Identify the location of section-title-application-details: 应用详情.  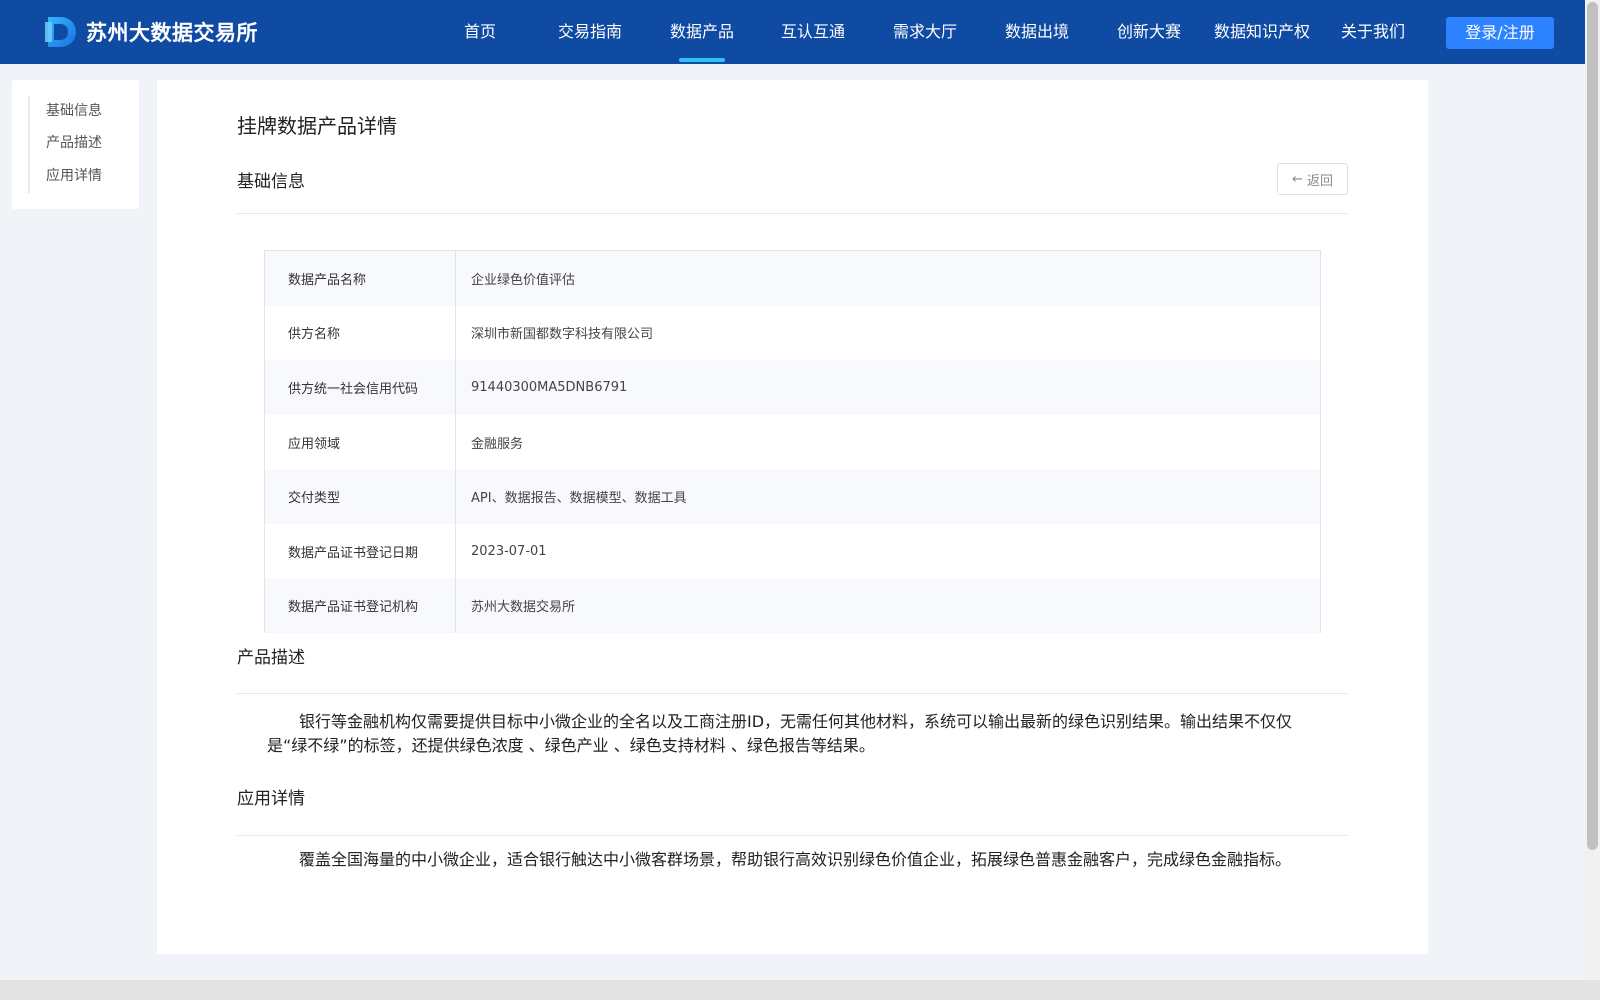
(271, 799).